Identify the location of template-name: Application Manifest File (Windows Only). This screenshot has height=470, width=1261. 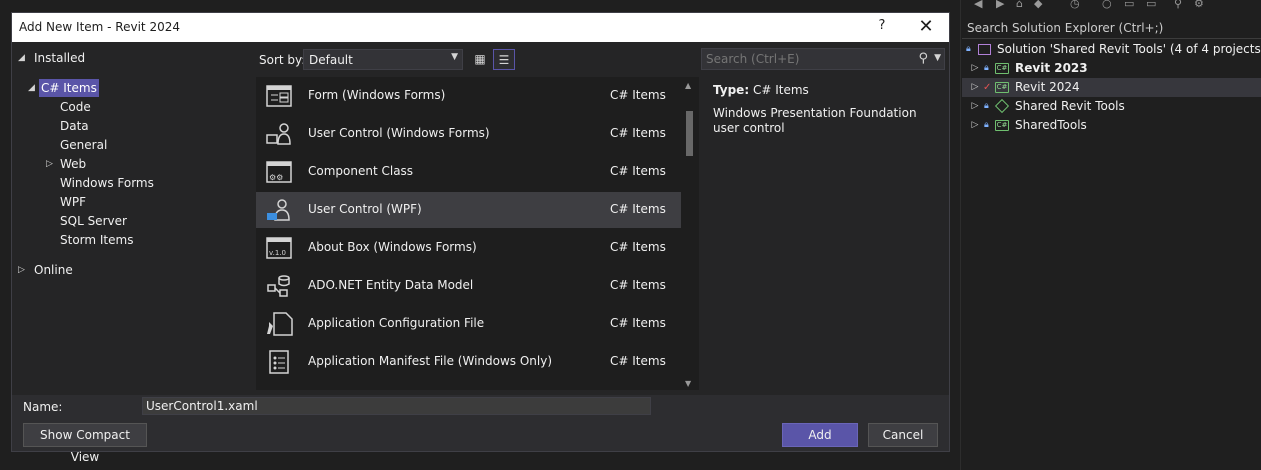
(430, 361).